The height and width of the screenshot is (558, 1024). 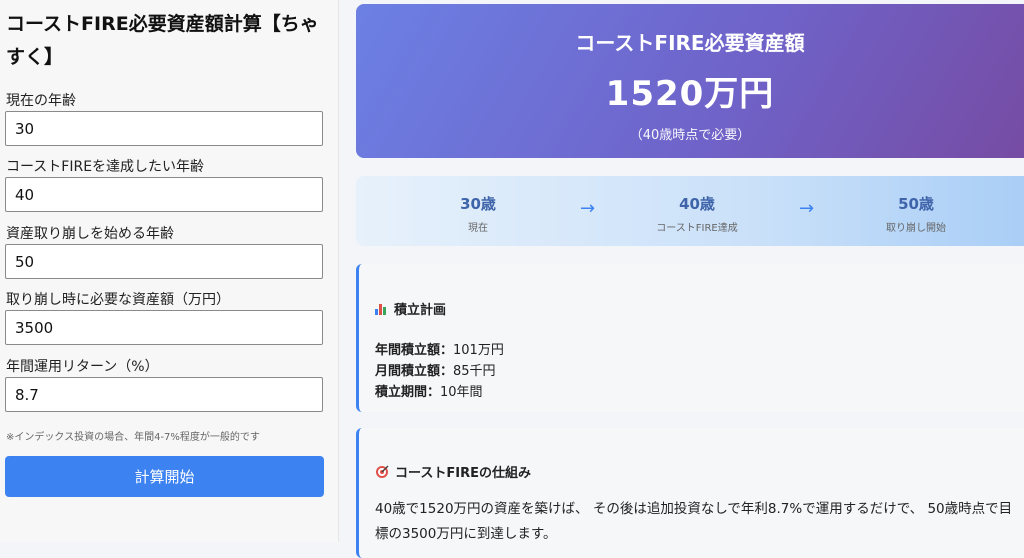 I want to click on required-assets-input, so click(x=164, y=327).